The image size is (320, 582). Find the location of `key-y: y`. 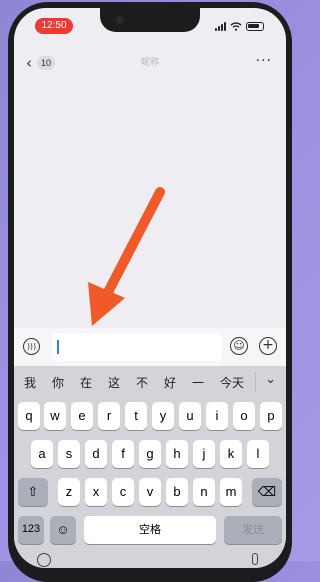

key-y: y is located at coordinates (163, 416).